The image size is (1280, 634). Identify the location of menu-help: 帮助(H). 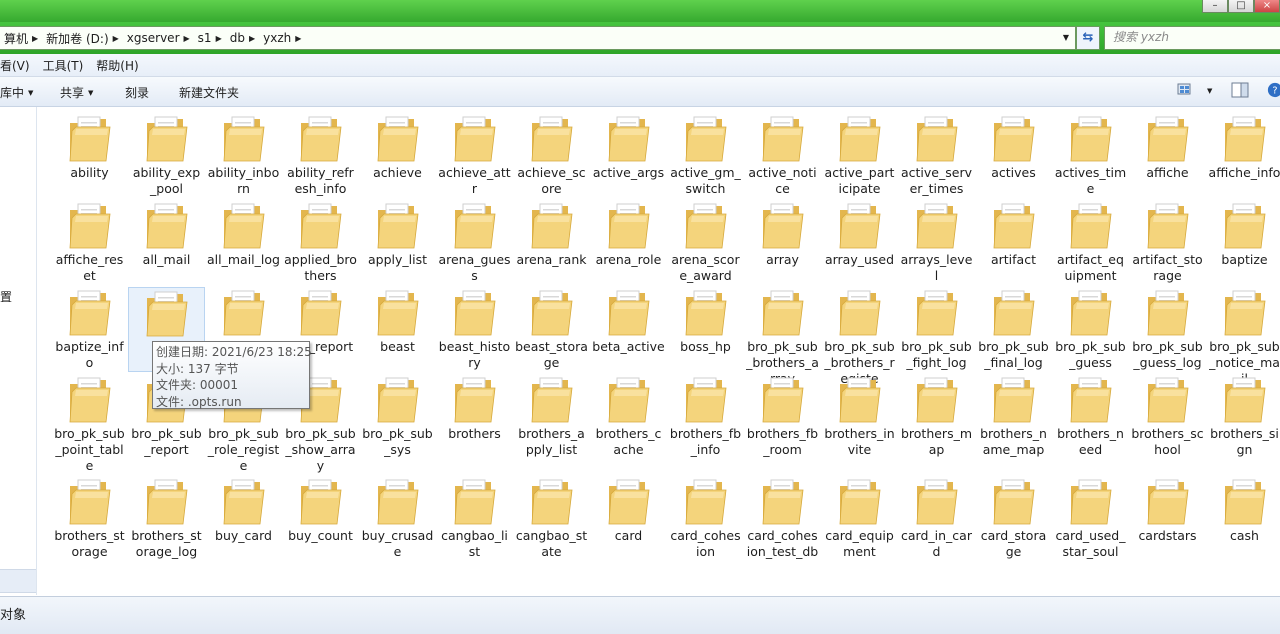
(120, 65).